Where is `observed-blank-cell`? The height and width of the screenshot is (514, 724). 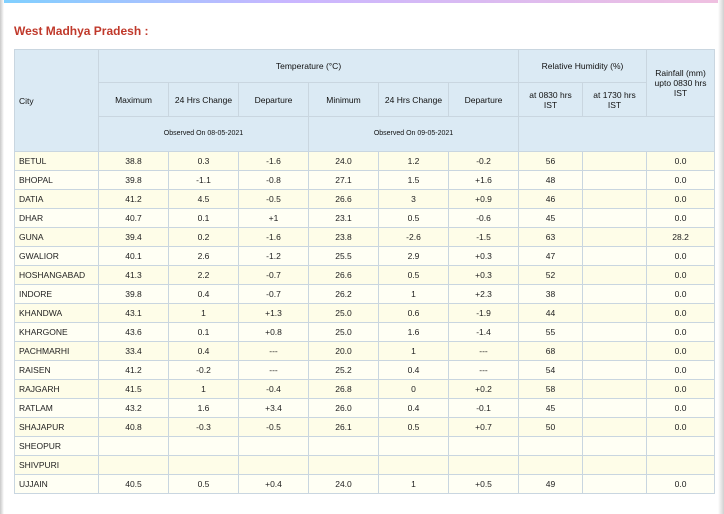 observed-blank-cell is located at coordinates (617, 134).